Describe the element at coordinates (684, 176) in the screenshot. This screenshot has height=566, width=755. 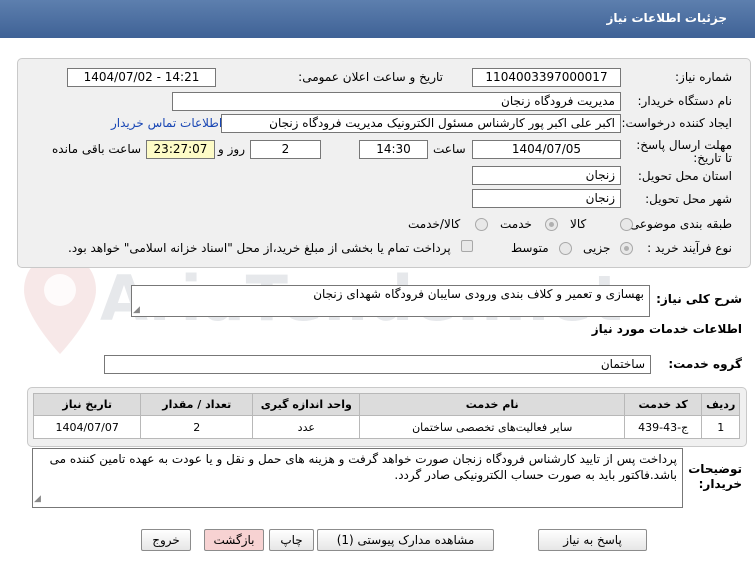
I see `province-label: استان محل تحویل:` at that location.